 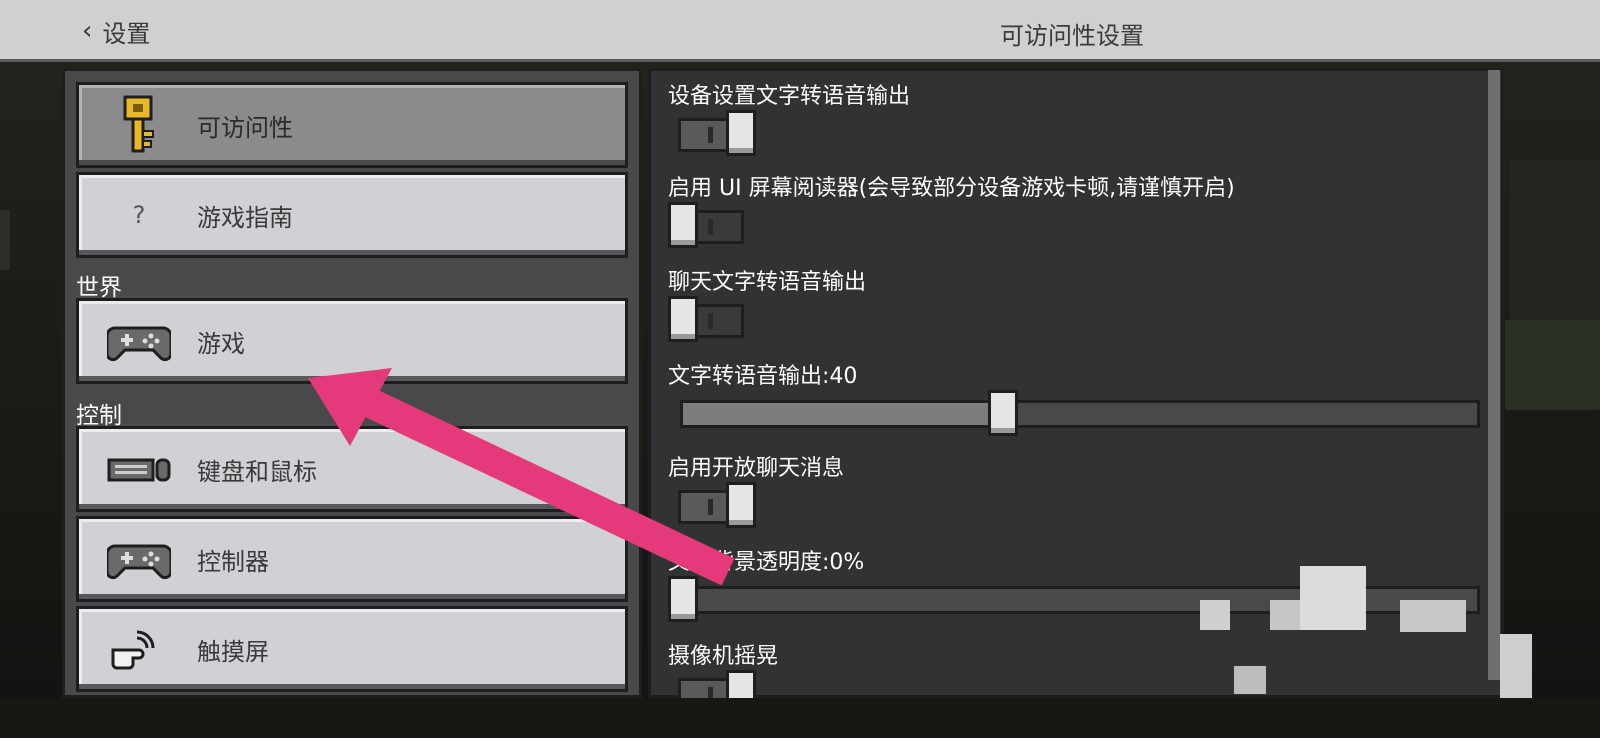 I want to click on keyboard-mouse-icon, so click(x=139, y=469).